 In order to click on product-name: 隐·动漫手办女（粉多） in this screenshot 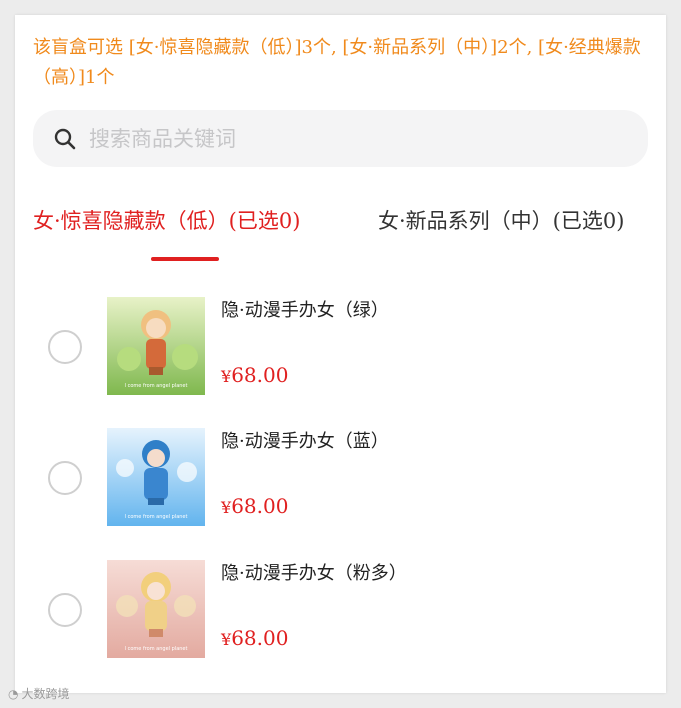, I will do `click(314, 573)`.